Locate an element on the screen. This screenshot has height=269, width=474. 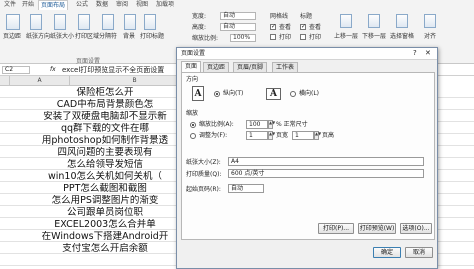
breaks-button: 分隔符 is located at coordinates (108, 36).